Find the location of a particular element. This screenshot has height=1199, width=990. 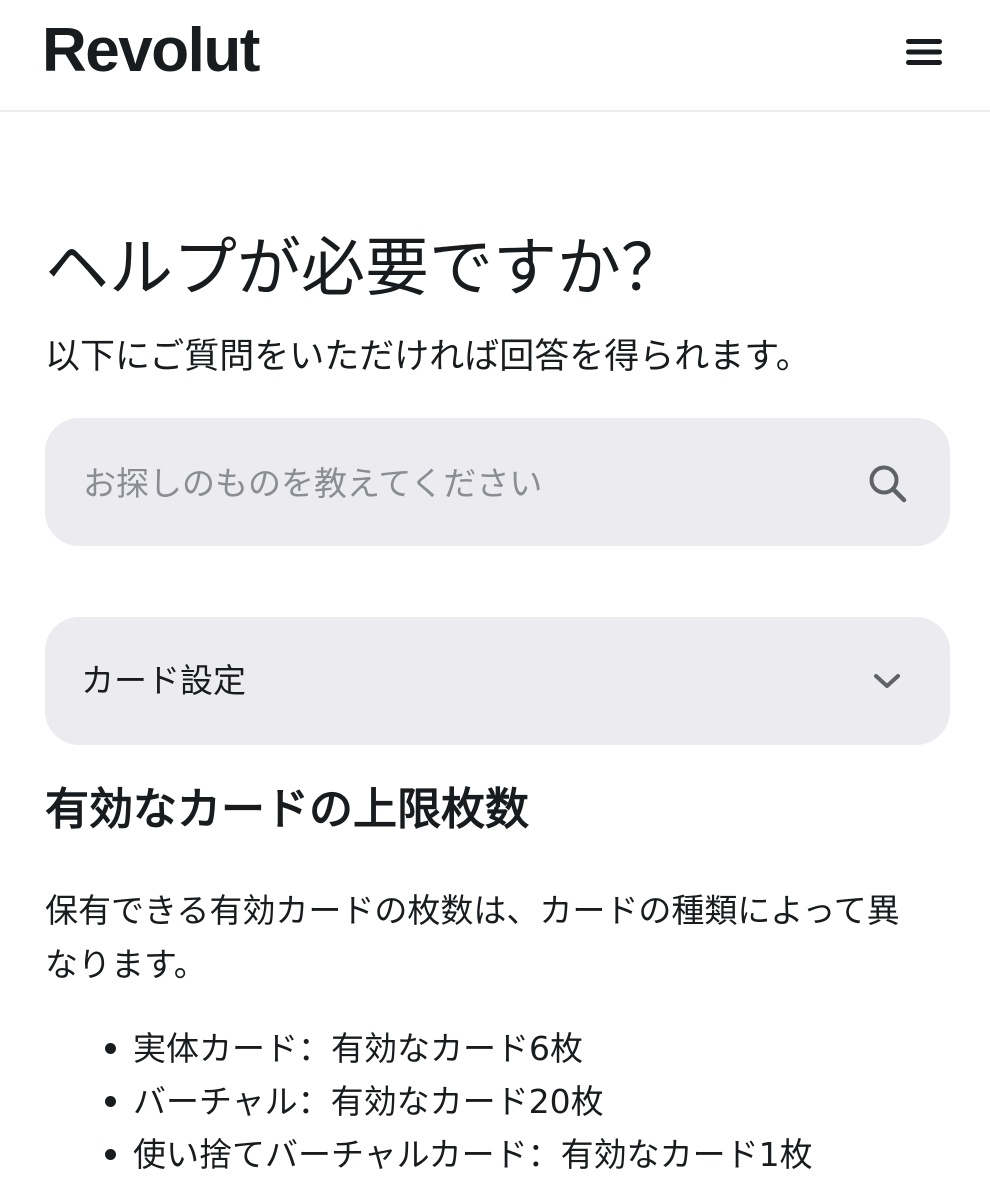

article-body: 保有できる有効カードの枚数は、カードの種類によって異なります。 is located at coordinates (472, 937).